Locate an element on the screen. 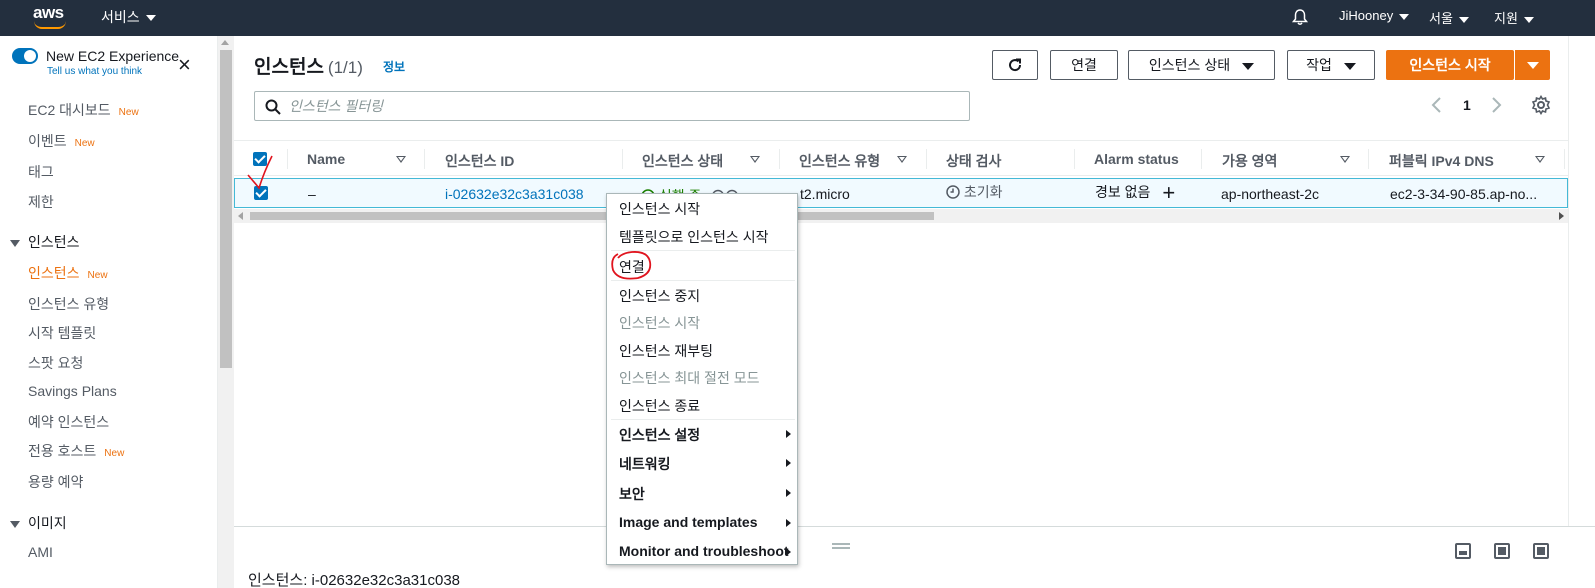 This screenshot has height=588, width=1595. sidebar-item-ec2-dashboard: EC2 대시보드 New is located at coordinates (83, 110).